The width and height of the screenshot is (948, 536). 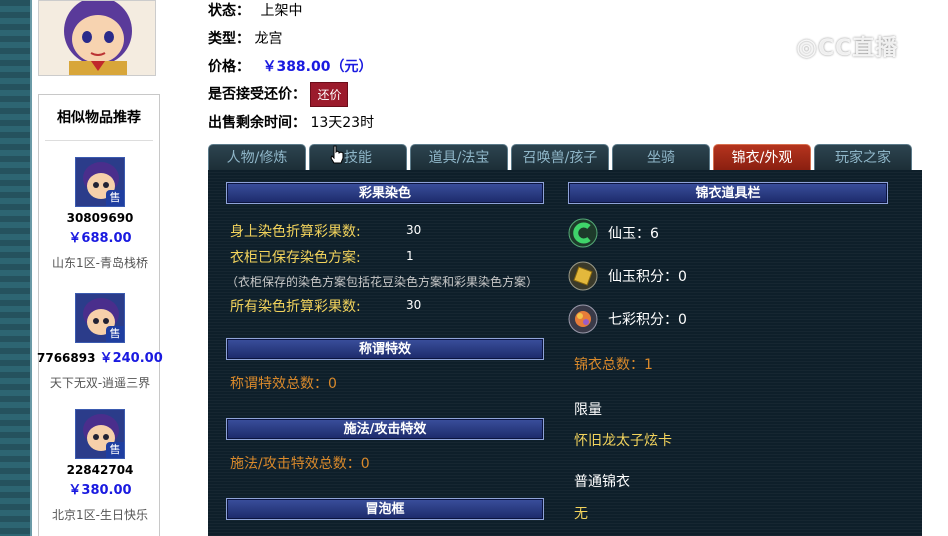 What do you see at coordinates (295, 307) in the screenshot?
I see `dye-all-label: 所有染色折算彩果数:` at bounding box center [295, 307].